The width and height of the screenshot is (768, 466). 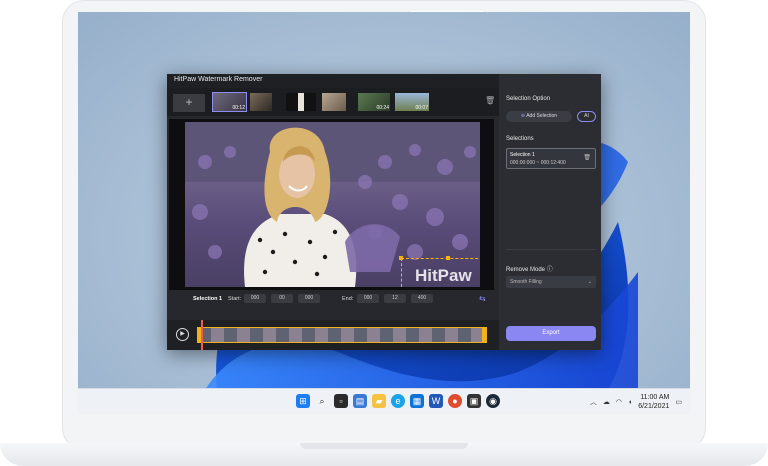 I want to click on thumbnail-time: 00:24, so click(x=382, y=108).